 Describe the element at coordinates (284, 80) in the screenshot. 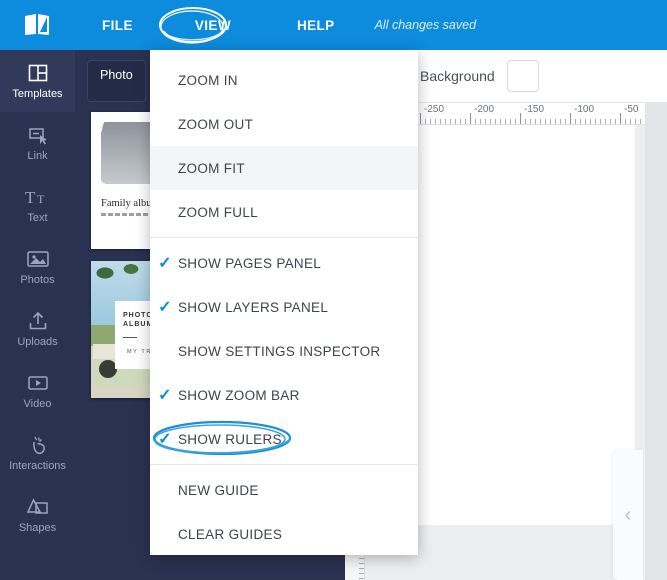

I see `menu-item-zoom-in: ZOOM IN` at that location.